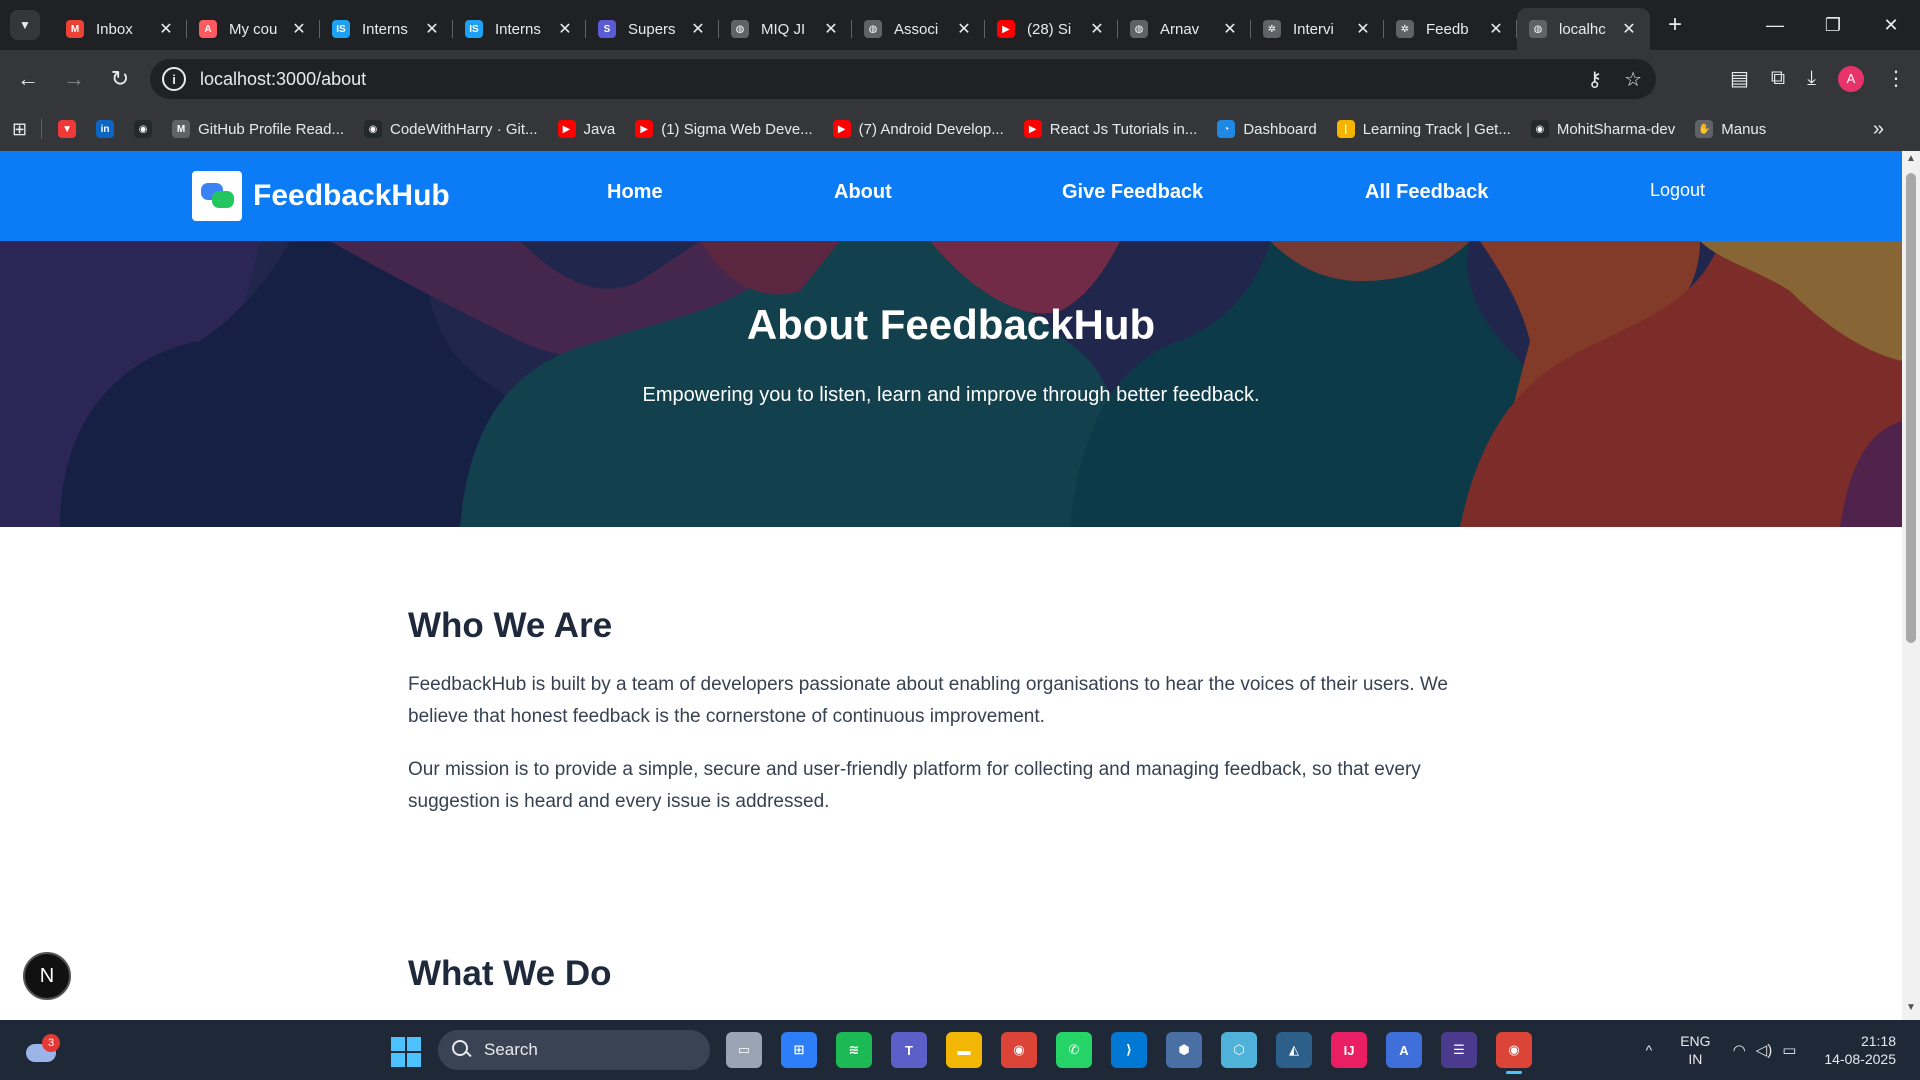 Image resolution: width=1920 pixels, height=1080 pixels. What do you see at coordinates (74, 79) in the screenshot?
I see `forward-button: →` at bounding box center [74, 79].